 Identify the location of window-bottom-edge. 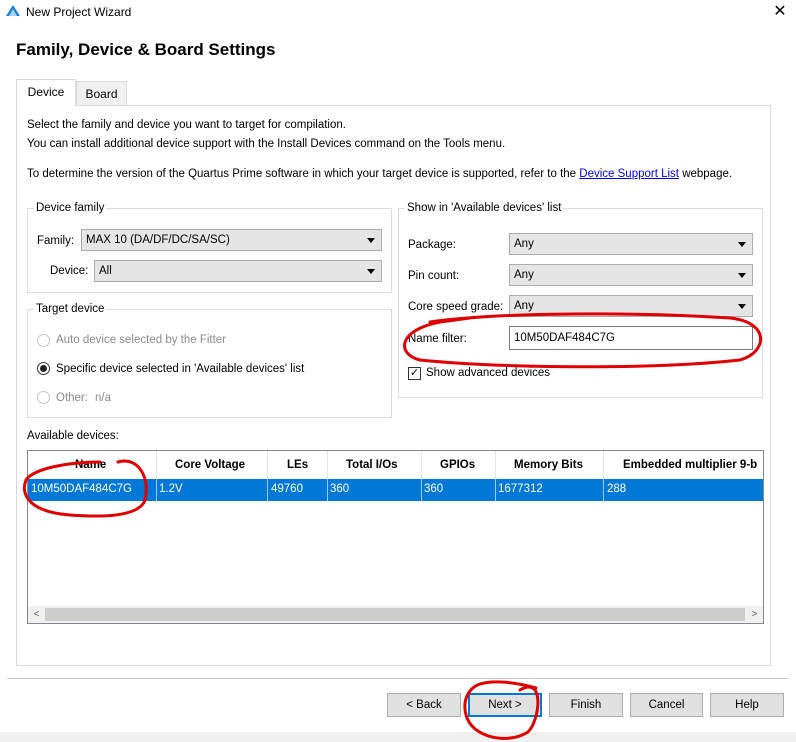
(398, 737).